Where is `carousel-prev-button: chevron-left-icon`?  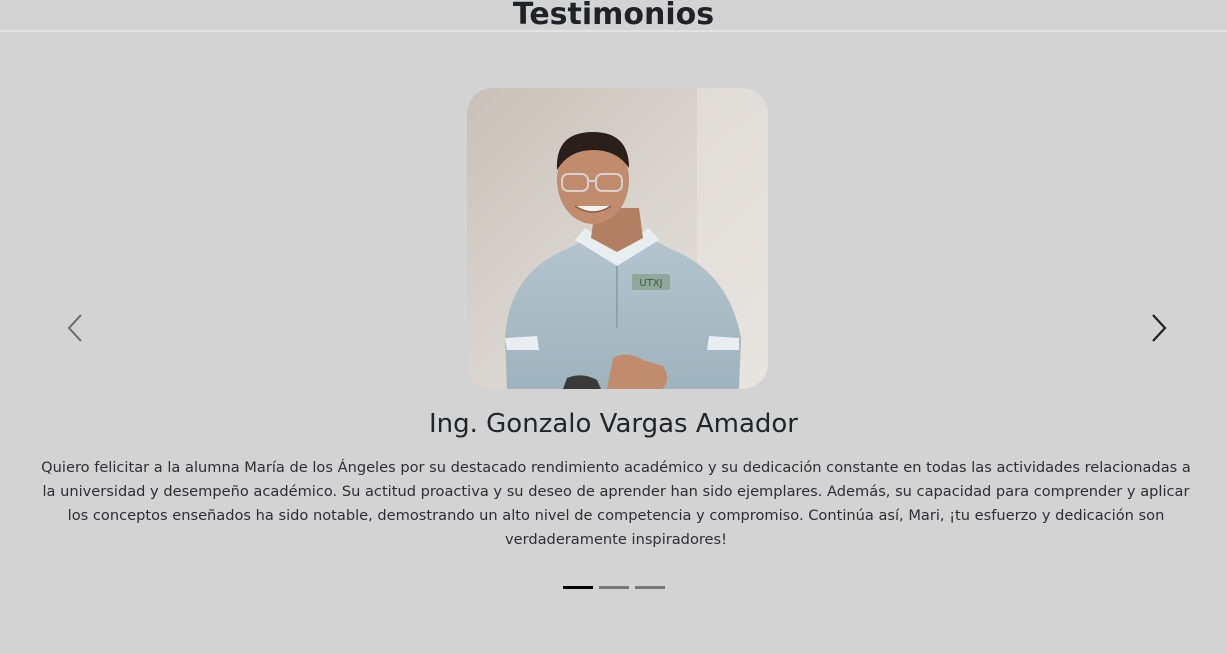
carousel-prev-button: chevron-left-icon is located at coordinates (75, 328).